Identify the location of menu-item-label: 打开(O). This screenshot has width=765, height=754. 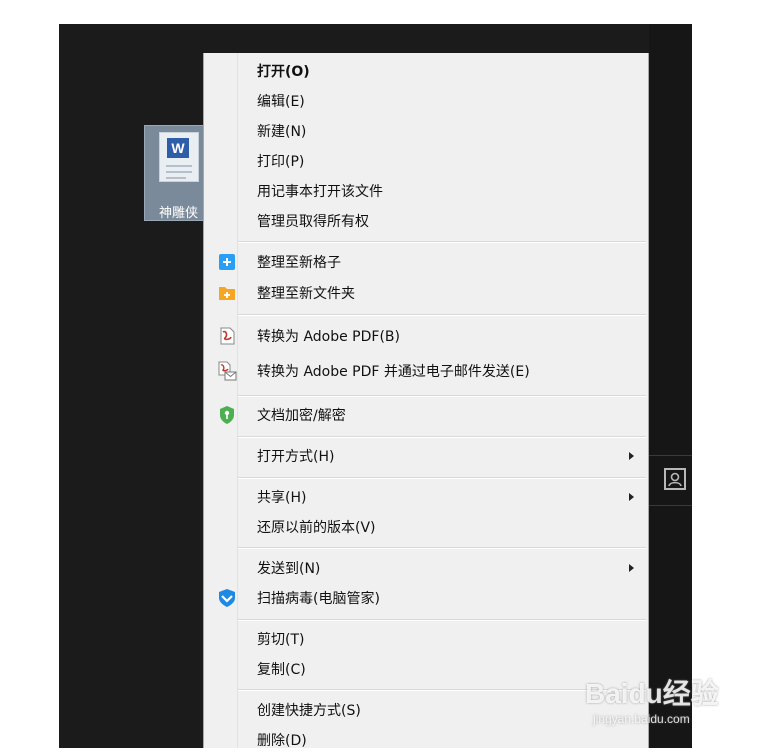
(283, 72).